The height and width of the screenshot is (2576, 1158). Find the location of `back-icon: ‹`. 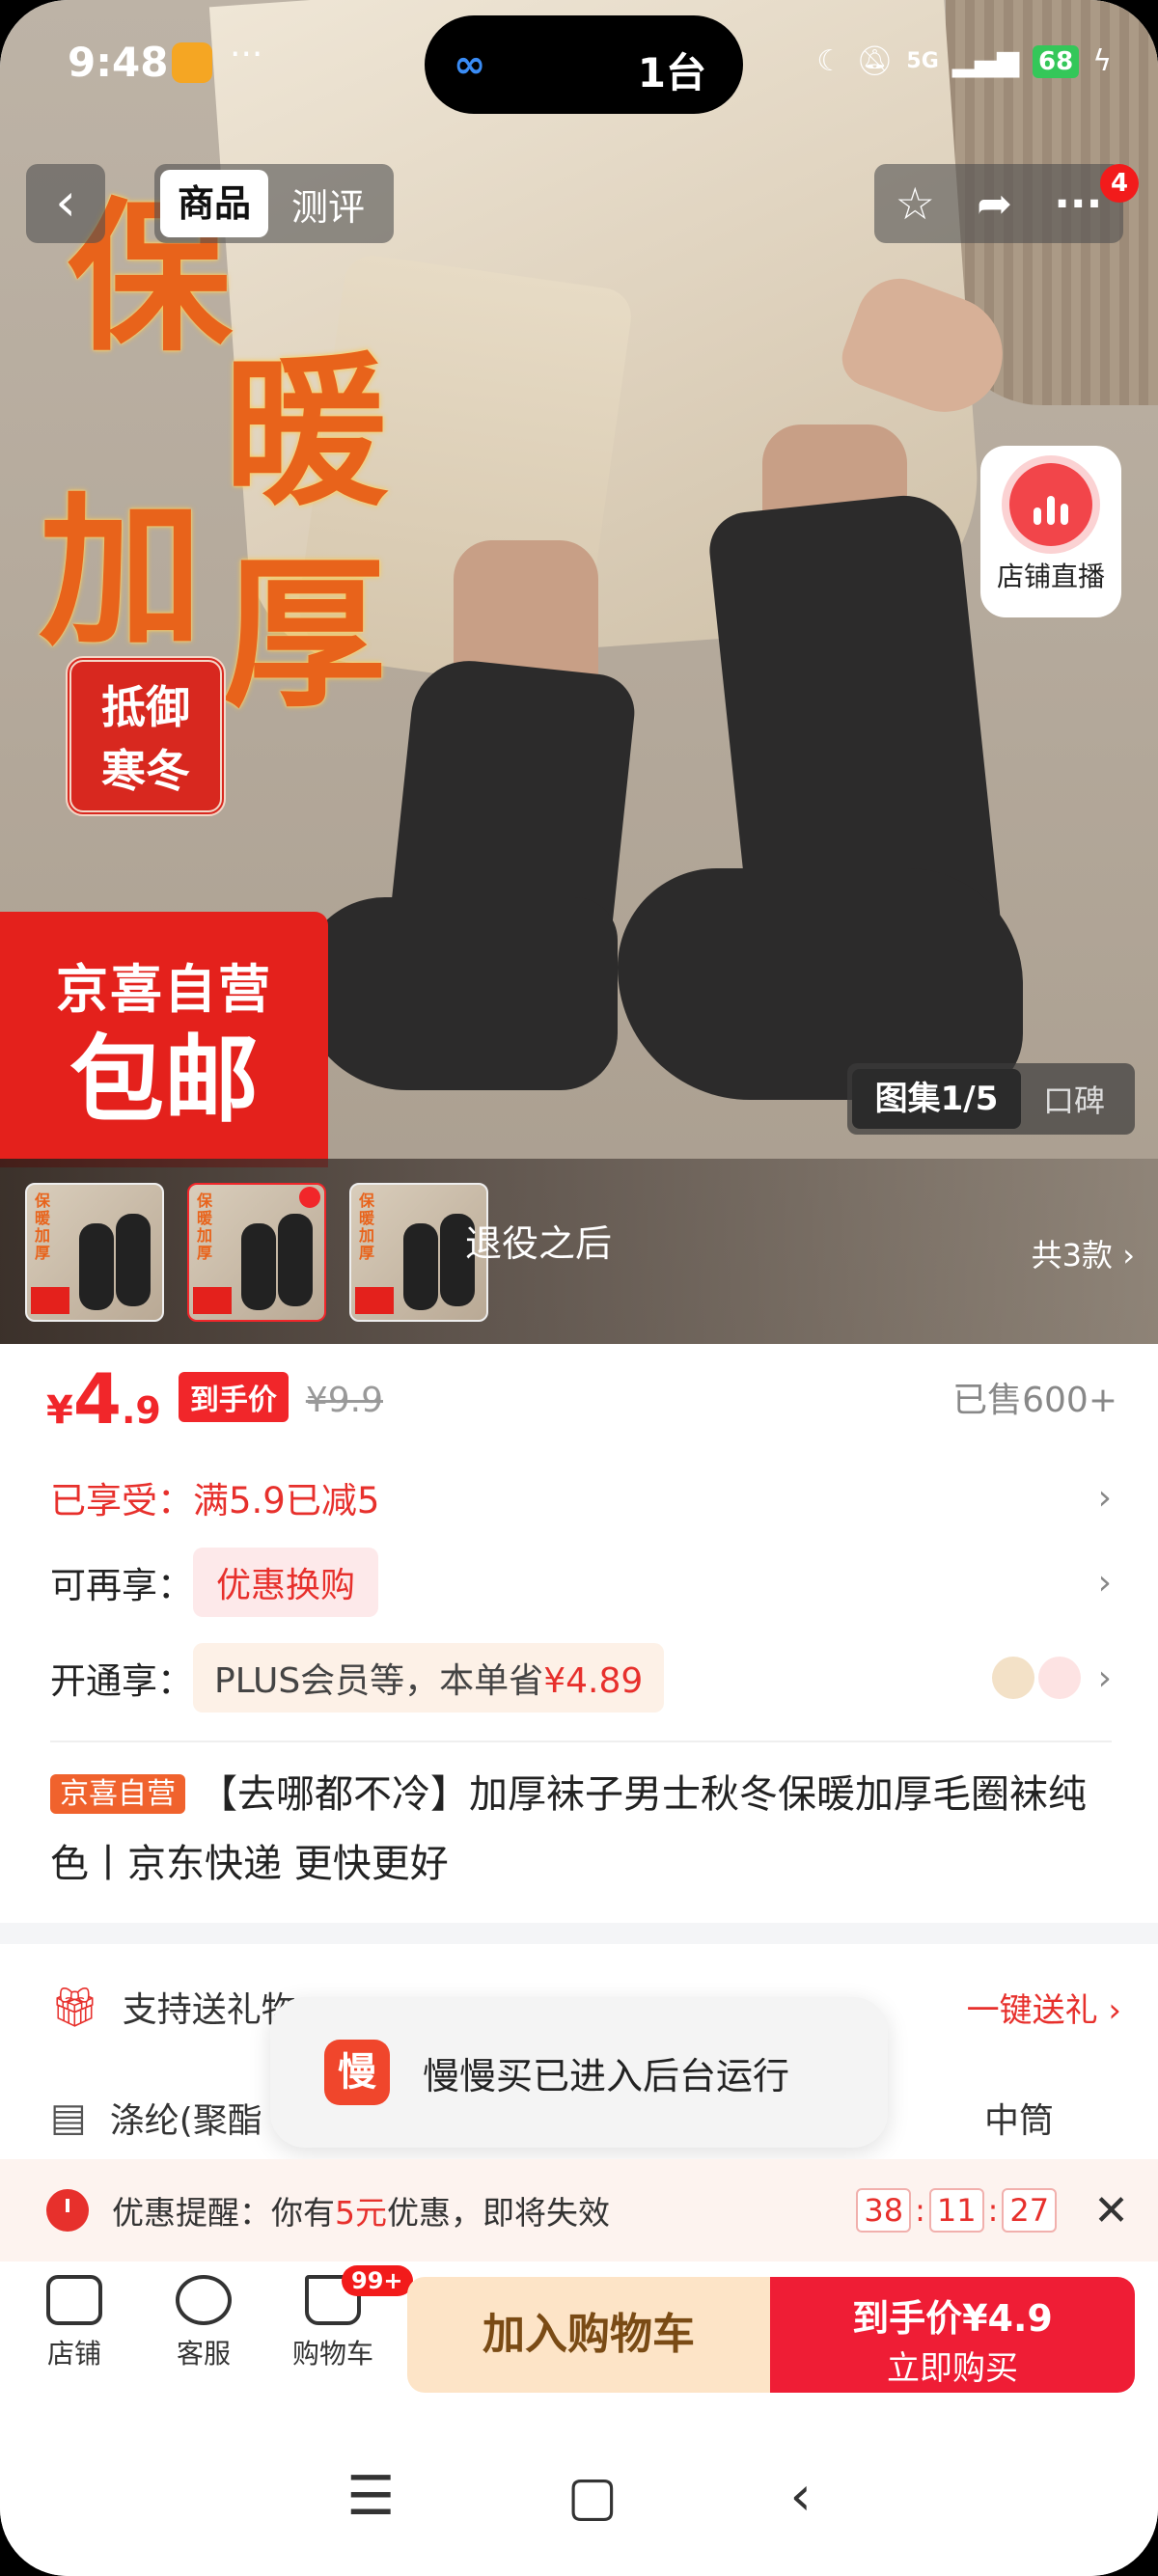

back-icon: ‹ is located at coordinates (801, 2497).